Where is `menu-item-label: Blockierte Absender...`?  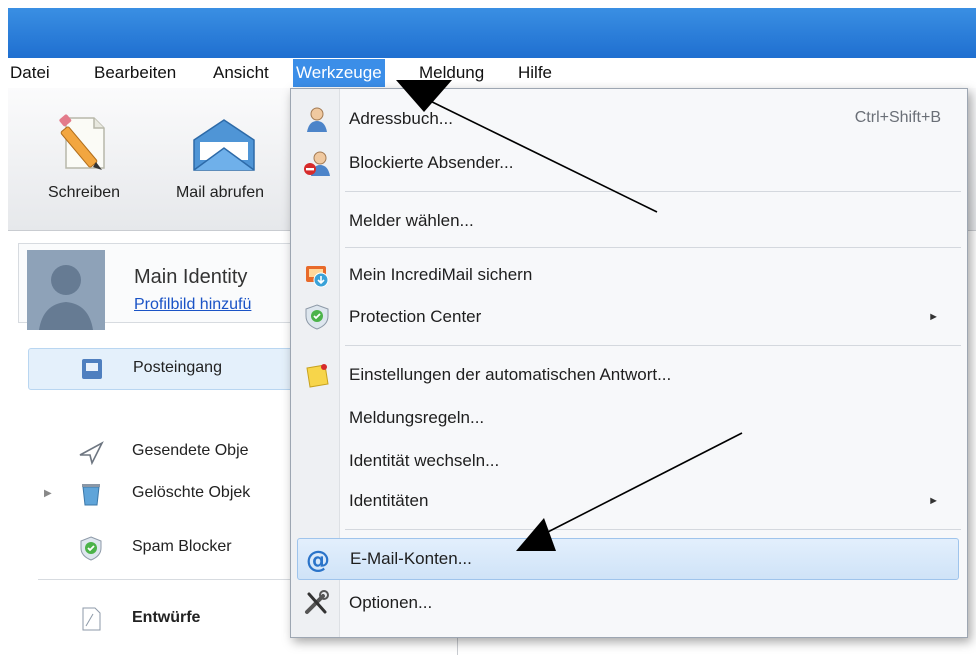 menu-item-label: Blockierte Absender... is located at coordinates (431, 162).